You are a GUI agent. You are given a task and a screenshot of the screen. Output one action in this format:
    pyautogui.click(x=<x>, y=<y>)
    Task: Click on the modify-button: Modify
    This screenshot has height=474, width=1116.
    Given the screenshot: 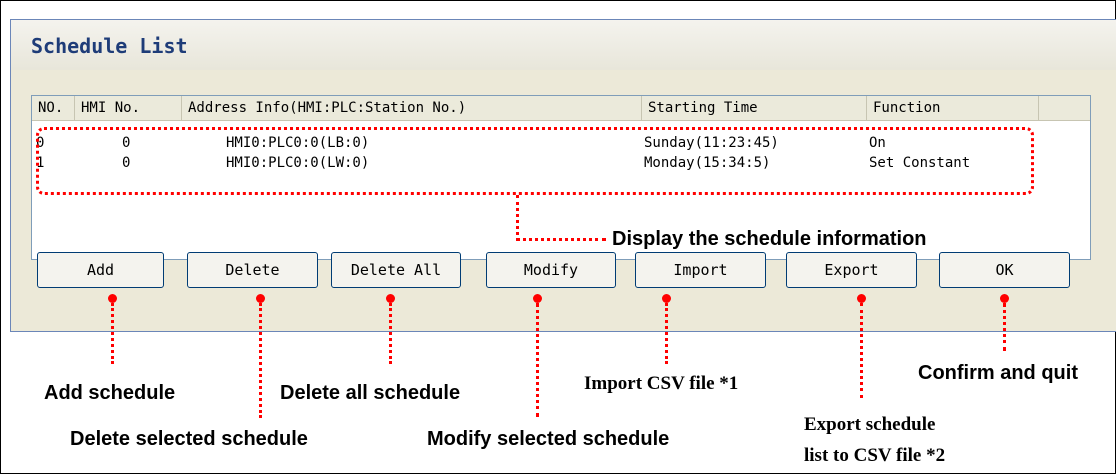 What is the action you would take?
    pyautogui.click(x=551, y=270)
    